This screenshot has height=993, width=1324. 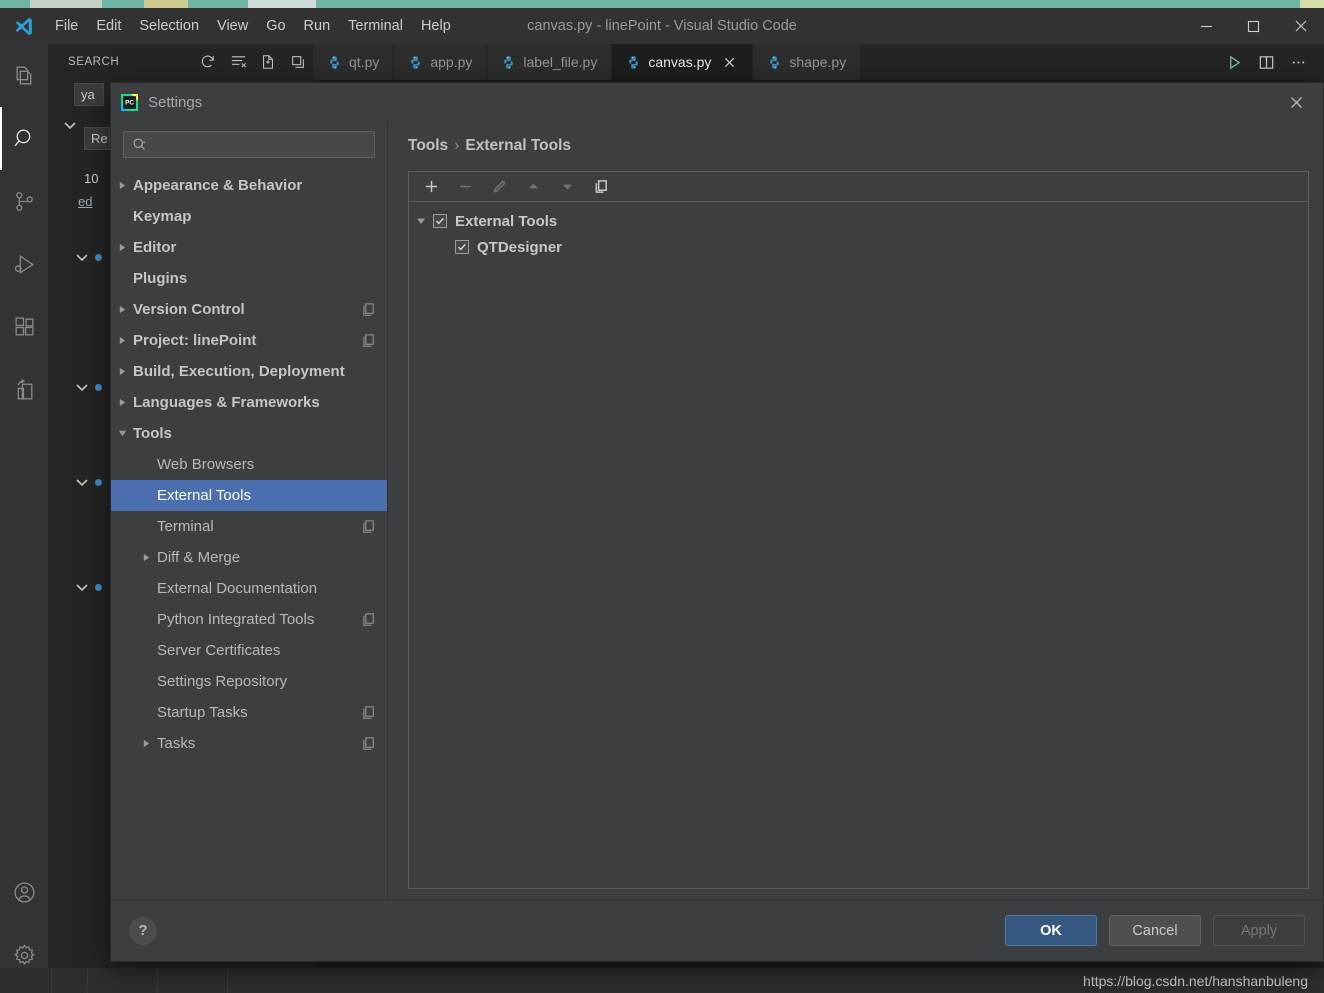 What do you see at coordinates (364, 62) in the screenshot?
I see `editor-tab-label: qt.py` at bounding box center [364, 62].